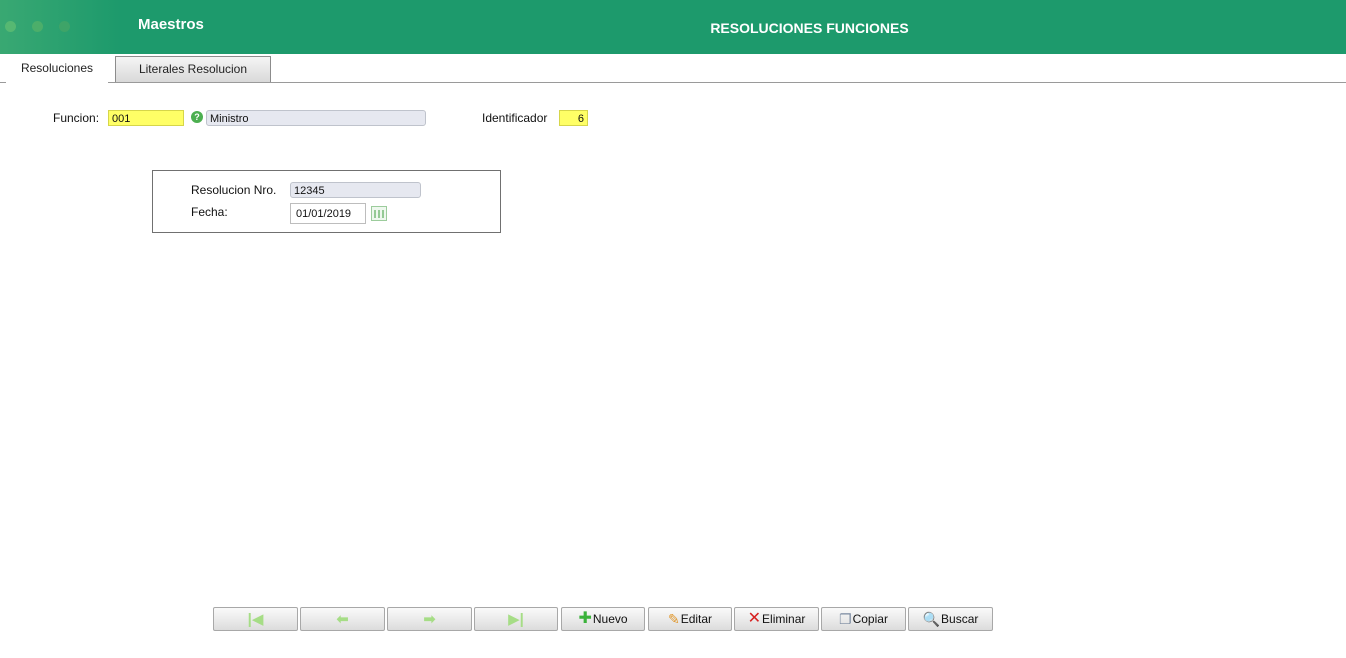 The height and width of the screenshot is (658, 1346). I want to click on tab-bar: Resoluciones Literales Resolucion, so click(673, 68).